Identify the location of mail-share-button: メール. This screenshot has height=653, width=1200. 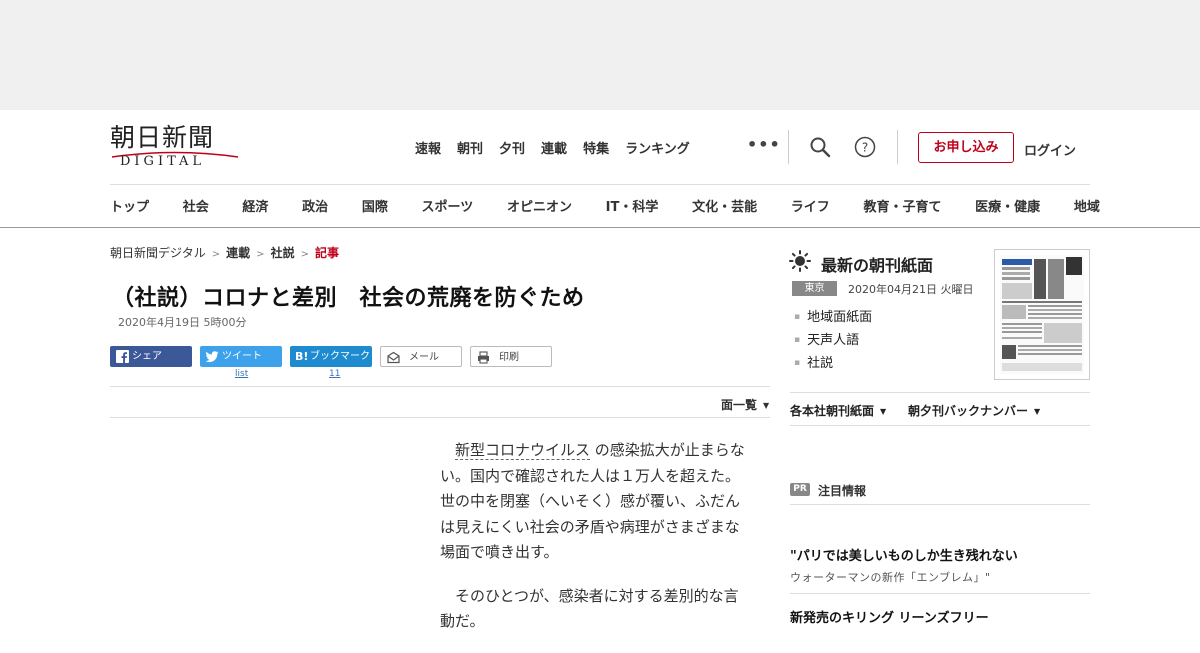
(421, 356).